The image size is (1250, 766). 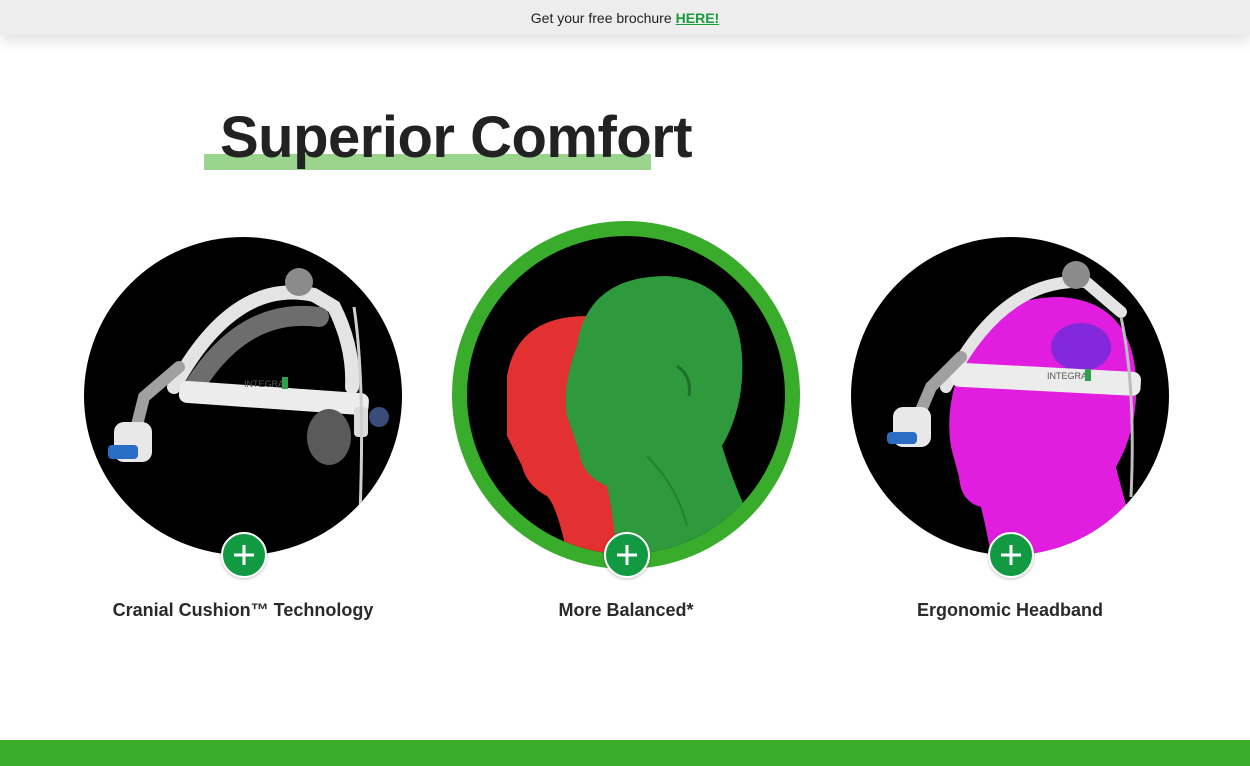 What do you see at coordinates (698, 18) in the screenshot?
I see `brochure-link: HERE!` at bounding box center [698, 18].